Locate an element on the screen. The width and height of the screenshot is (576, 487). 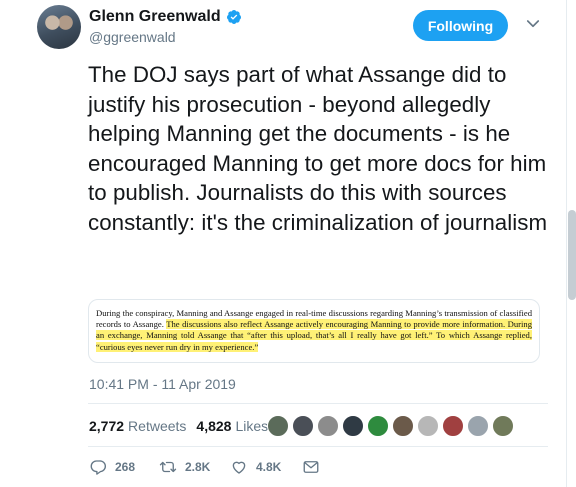
avatar is located at coordinates (59, 27).